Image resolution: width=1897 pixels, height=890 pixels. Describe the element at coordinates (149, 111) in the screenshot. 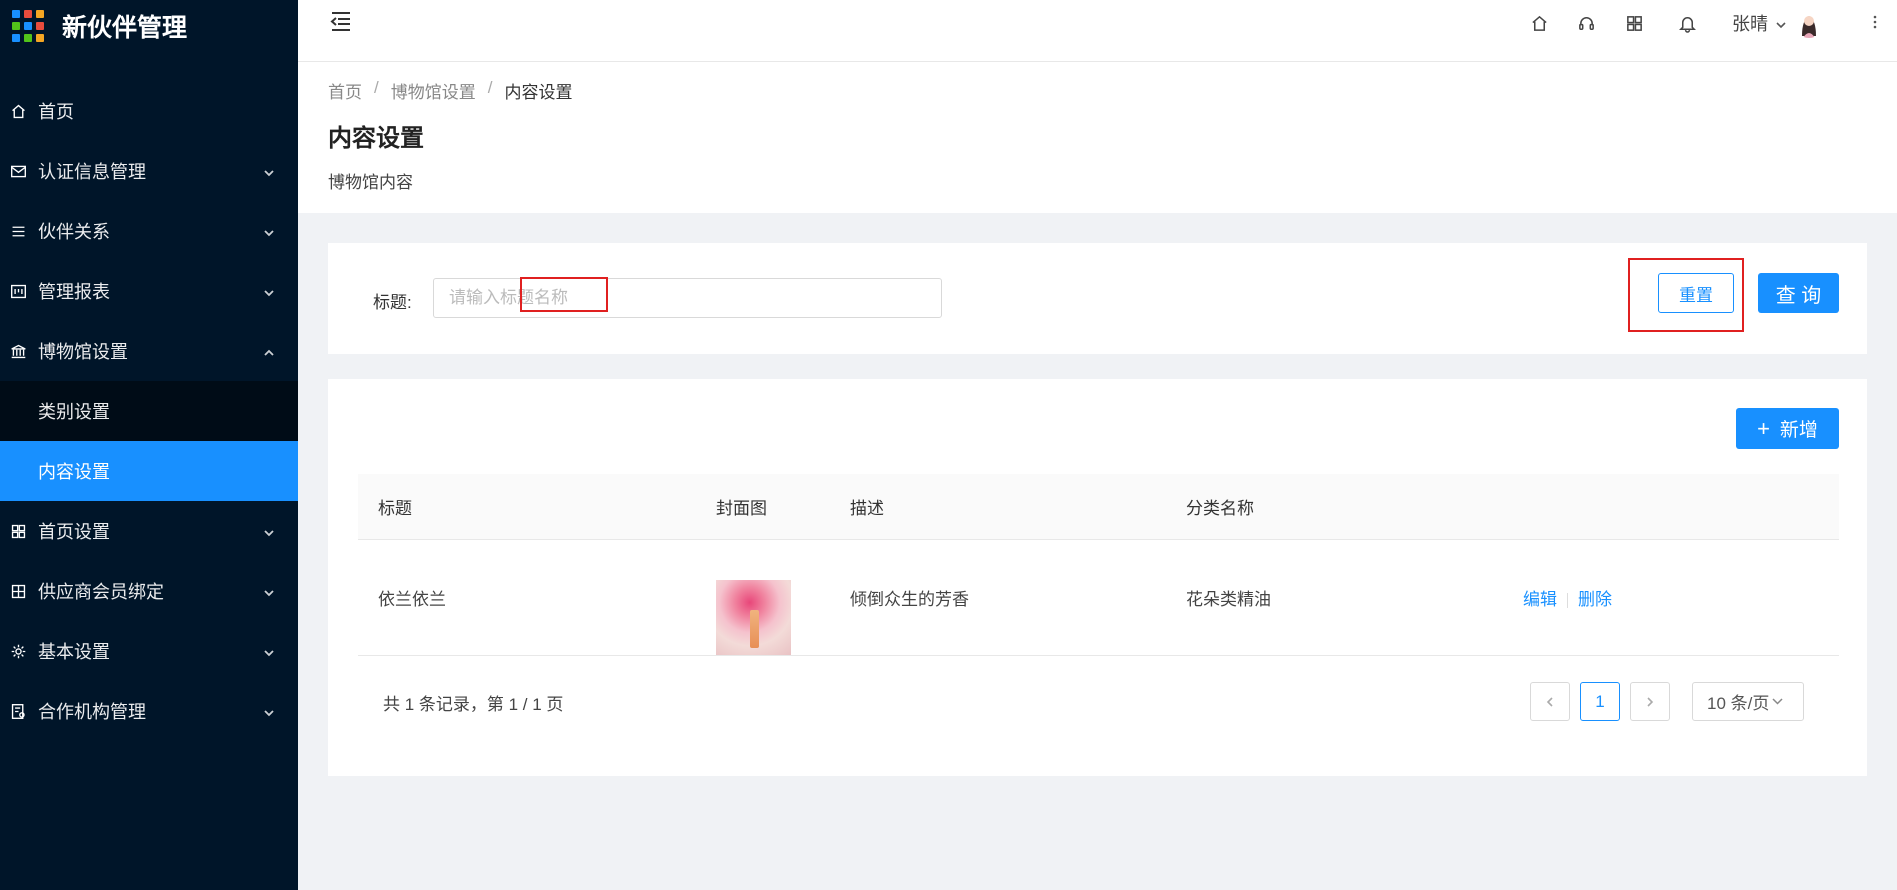

I see `sidebar-item-home: 首页` at that location.